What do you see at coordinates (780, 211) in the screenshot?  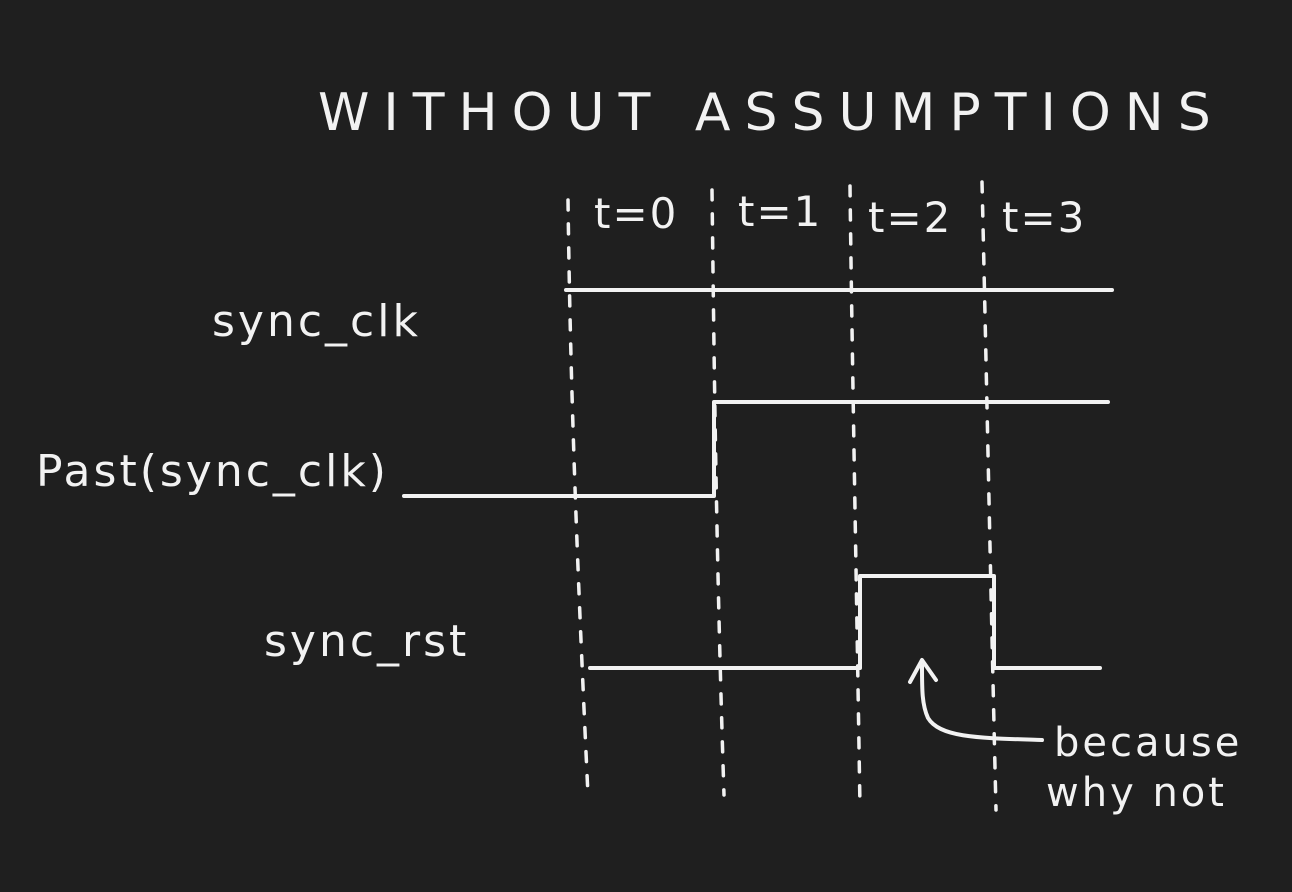 I see `time-label-t1: t=1` at bounding box center [780, 211].